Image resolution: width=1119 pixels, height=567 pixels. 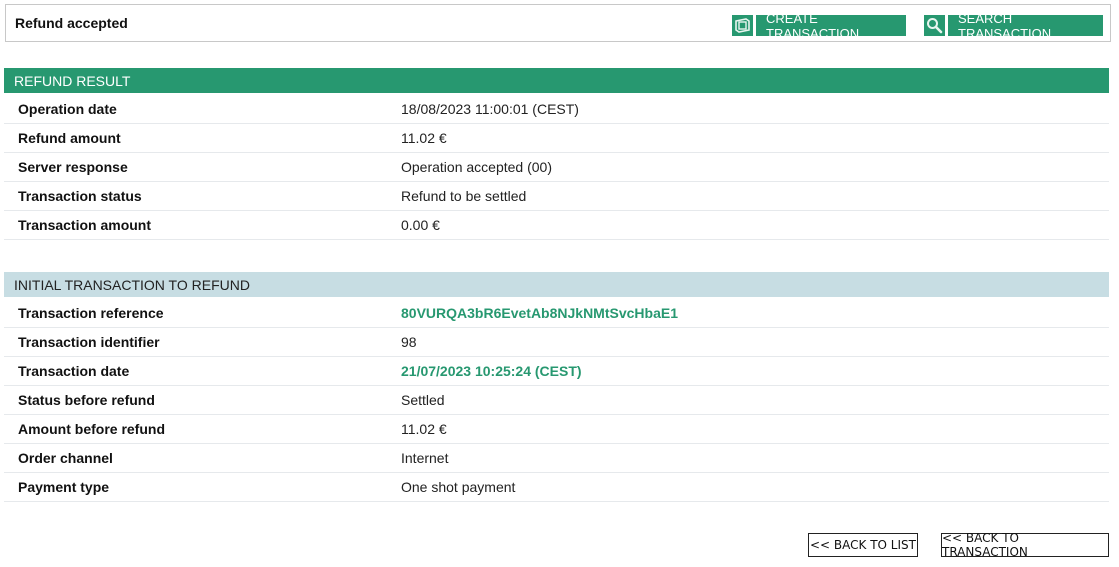 I want to click on transaction-identifier-row: Transaction identifier 98, so click(x=556, y=342).